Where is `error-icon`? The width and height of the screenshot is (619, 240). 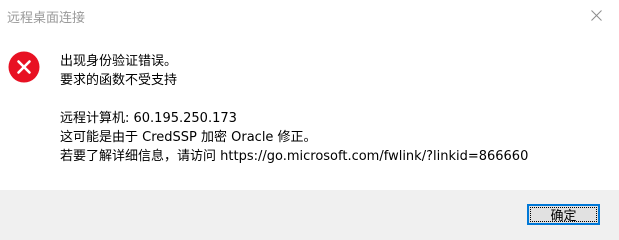 error-icon is located at coordinates (24, 67).